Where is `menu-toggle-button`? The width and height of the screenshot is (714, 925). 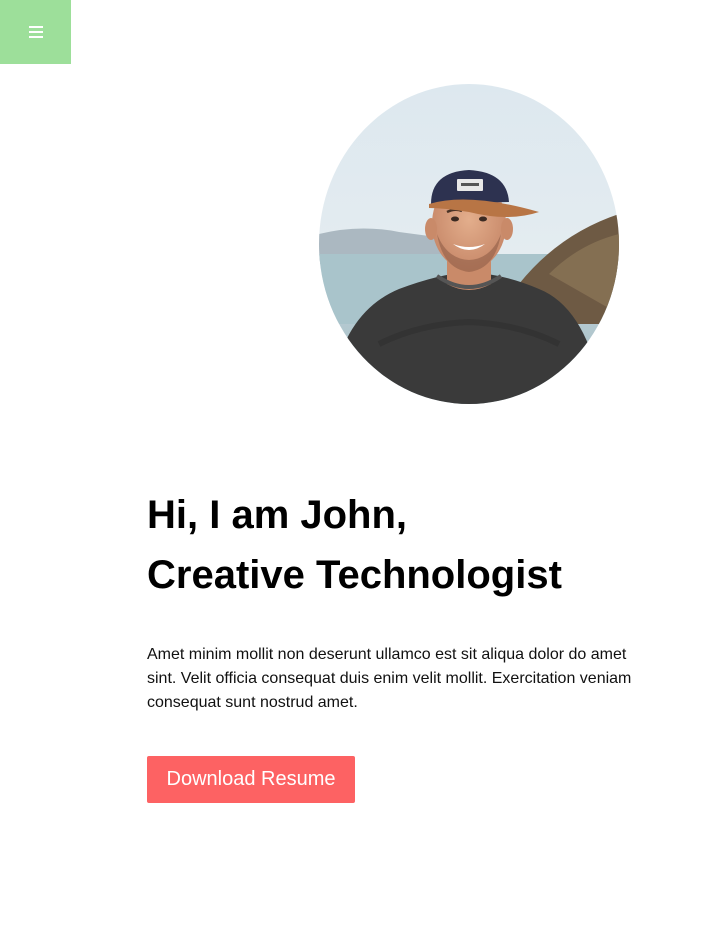
menu-toggle-button is located at coordinates (35, 32).